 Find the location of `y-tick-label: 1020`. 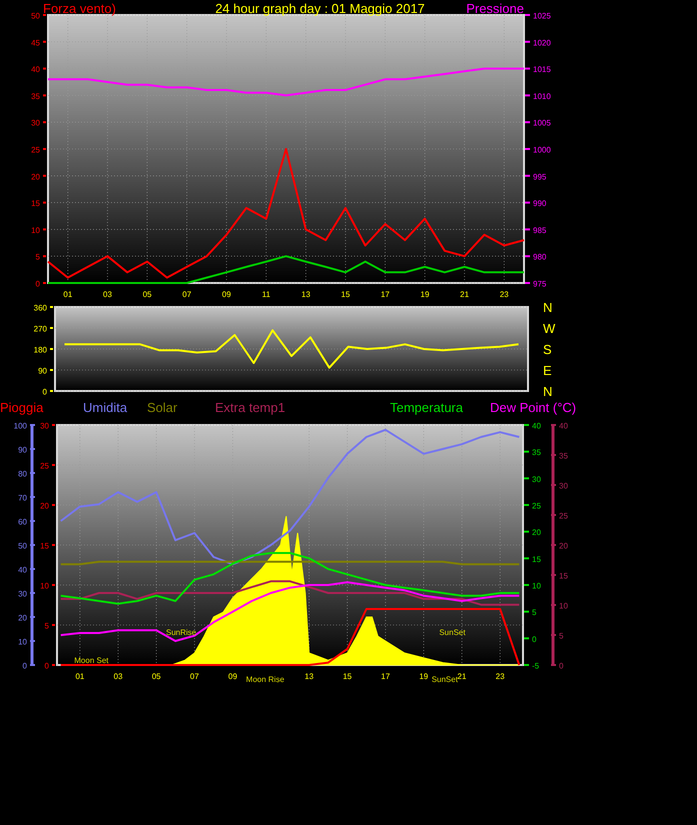

y-tick-label: 1020 is located at coordinates (542, 43).